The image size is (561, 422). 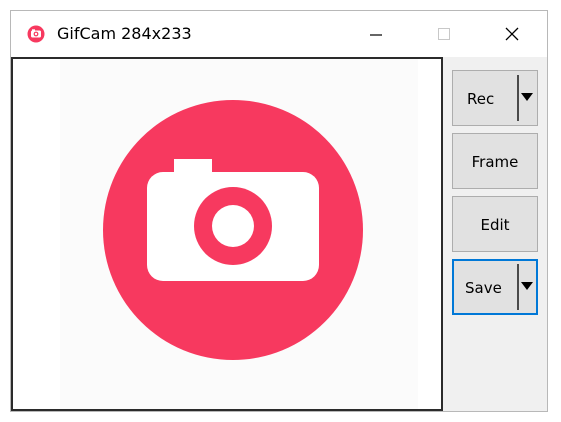 What do you see at coordinates (527, 97) in the screenshot?
I see `rec-dropdown-arrow-icon` at bounding box center [527, 97].